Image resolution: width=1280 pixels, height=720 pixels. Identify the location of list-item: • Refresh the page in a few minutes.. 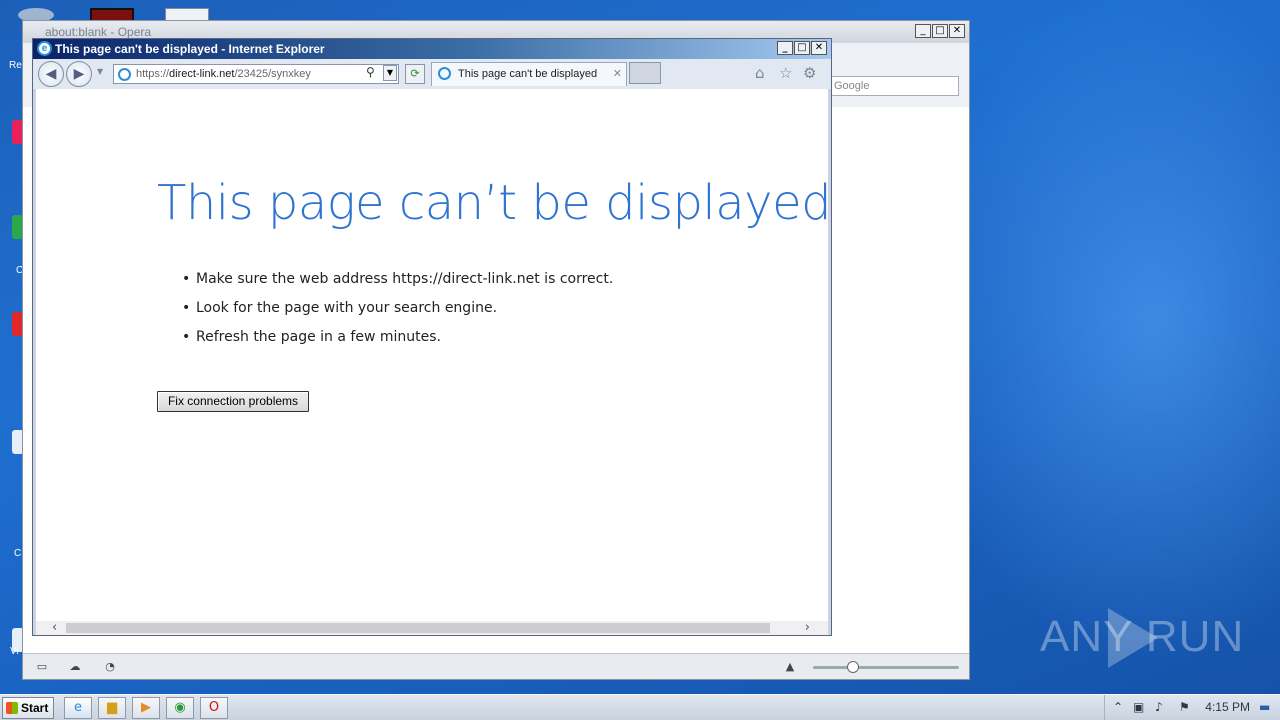
(311, 337).